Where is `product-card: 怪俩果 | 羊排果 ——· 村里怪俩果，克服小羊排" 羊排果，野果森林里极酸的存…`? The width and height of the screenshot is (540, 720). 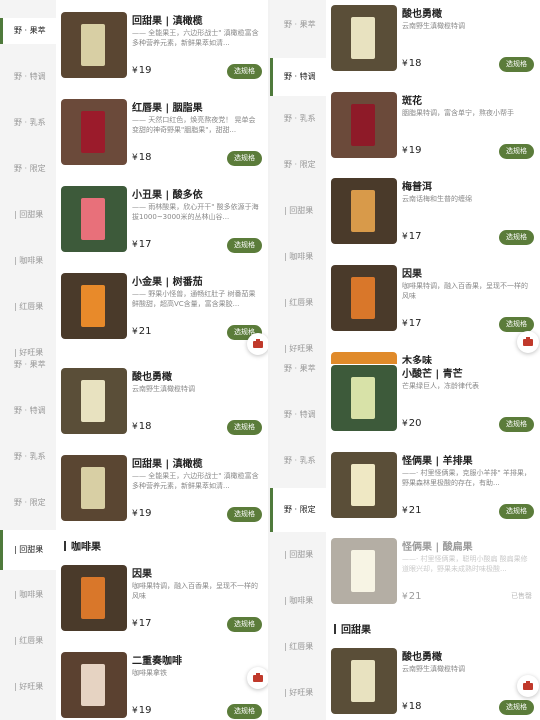
product-card: 怪俩果 | 羊排果 ——· 村里怪俩果，克服小羊排" 羊排果，野果森林里极酸的存… is located at coordinates (433, 495).